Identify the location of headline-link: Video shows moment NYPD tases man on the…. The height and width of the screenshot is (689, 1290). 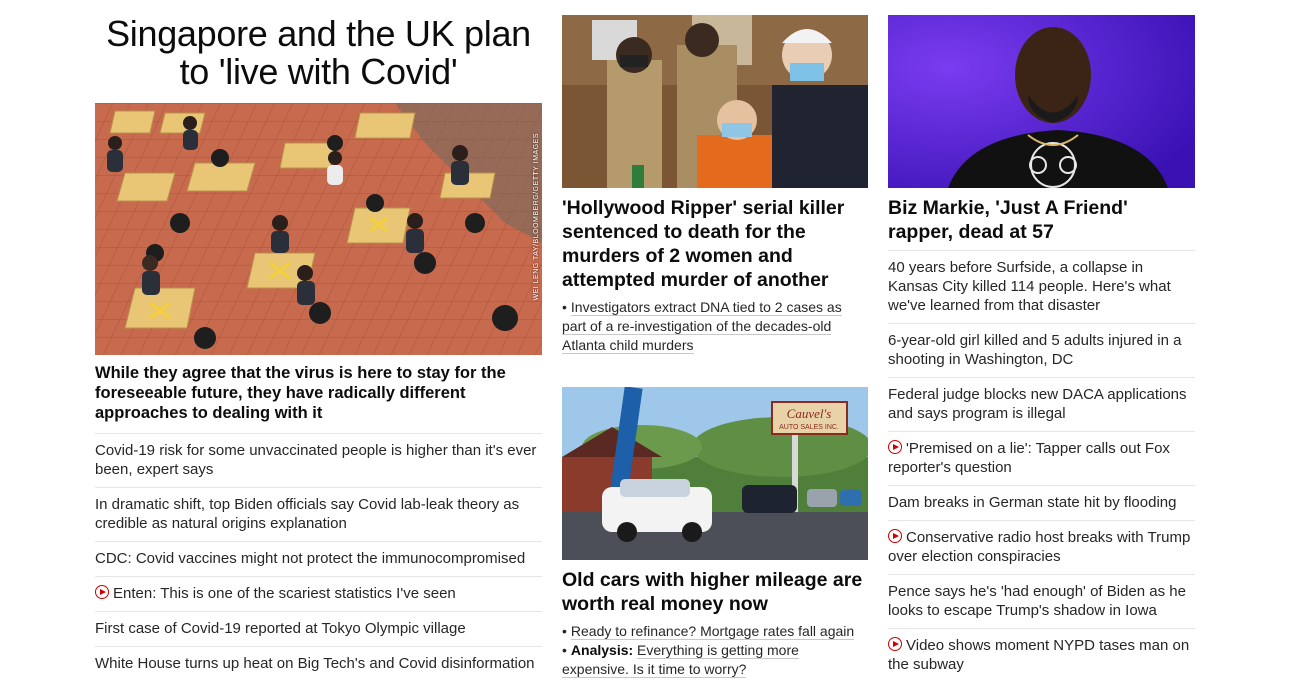
(1038, 655).